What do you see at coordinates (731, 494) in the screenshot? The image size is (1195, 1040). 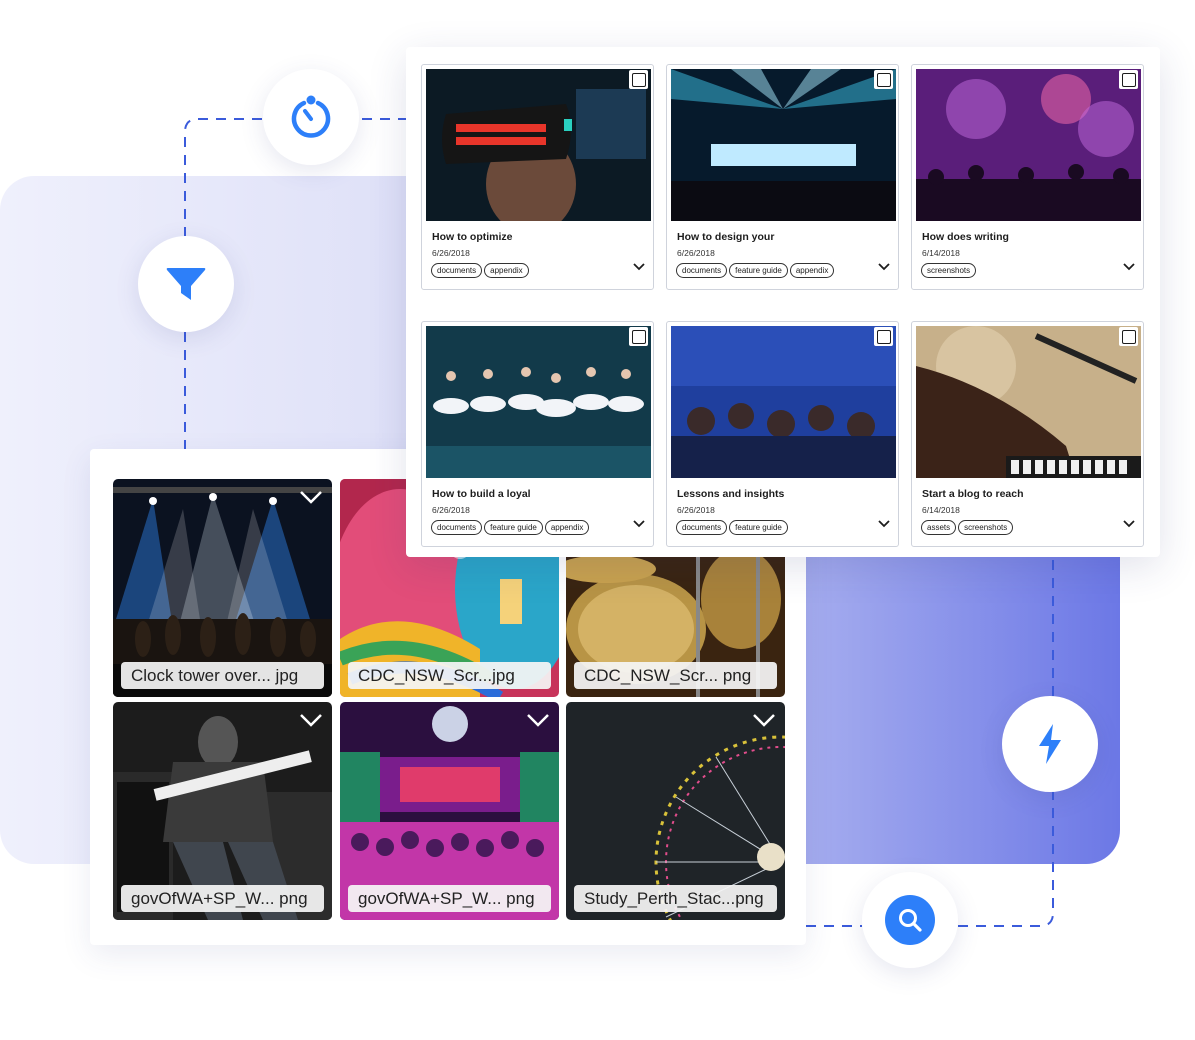 I see `card-title: Lessons and insights` at bounding box center [731, 494].